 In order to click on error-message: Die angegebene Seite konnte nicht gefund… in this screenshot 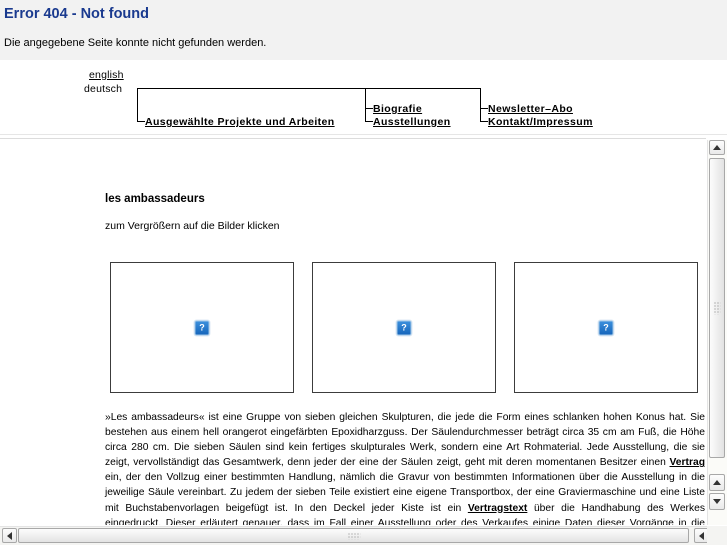, I will do `click(135, 43)`.